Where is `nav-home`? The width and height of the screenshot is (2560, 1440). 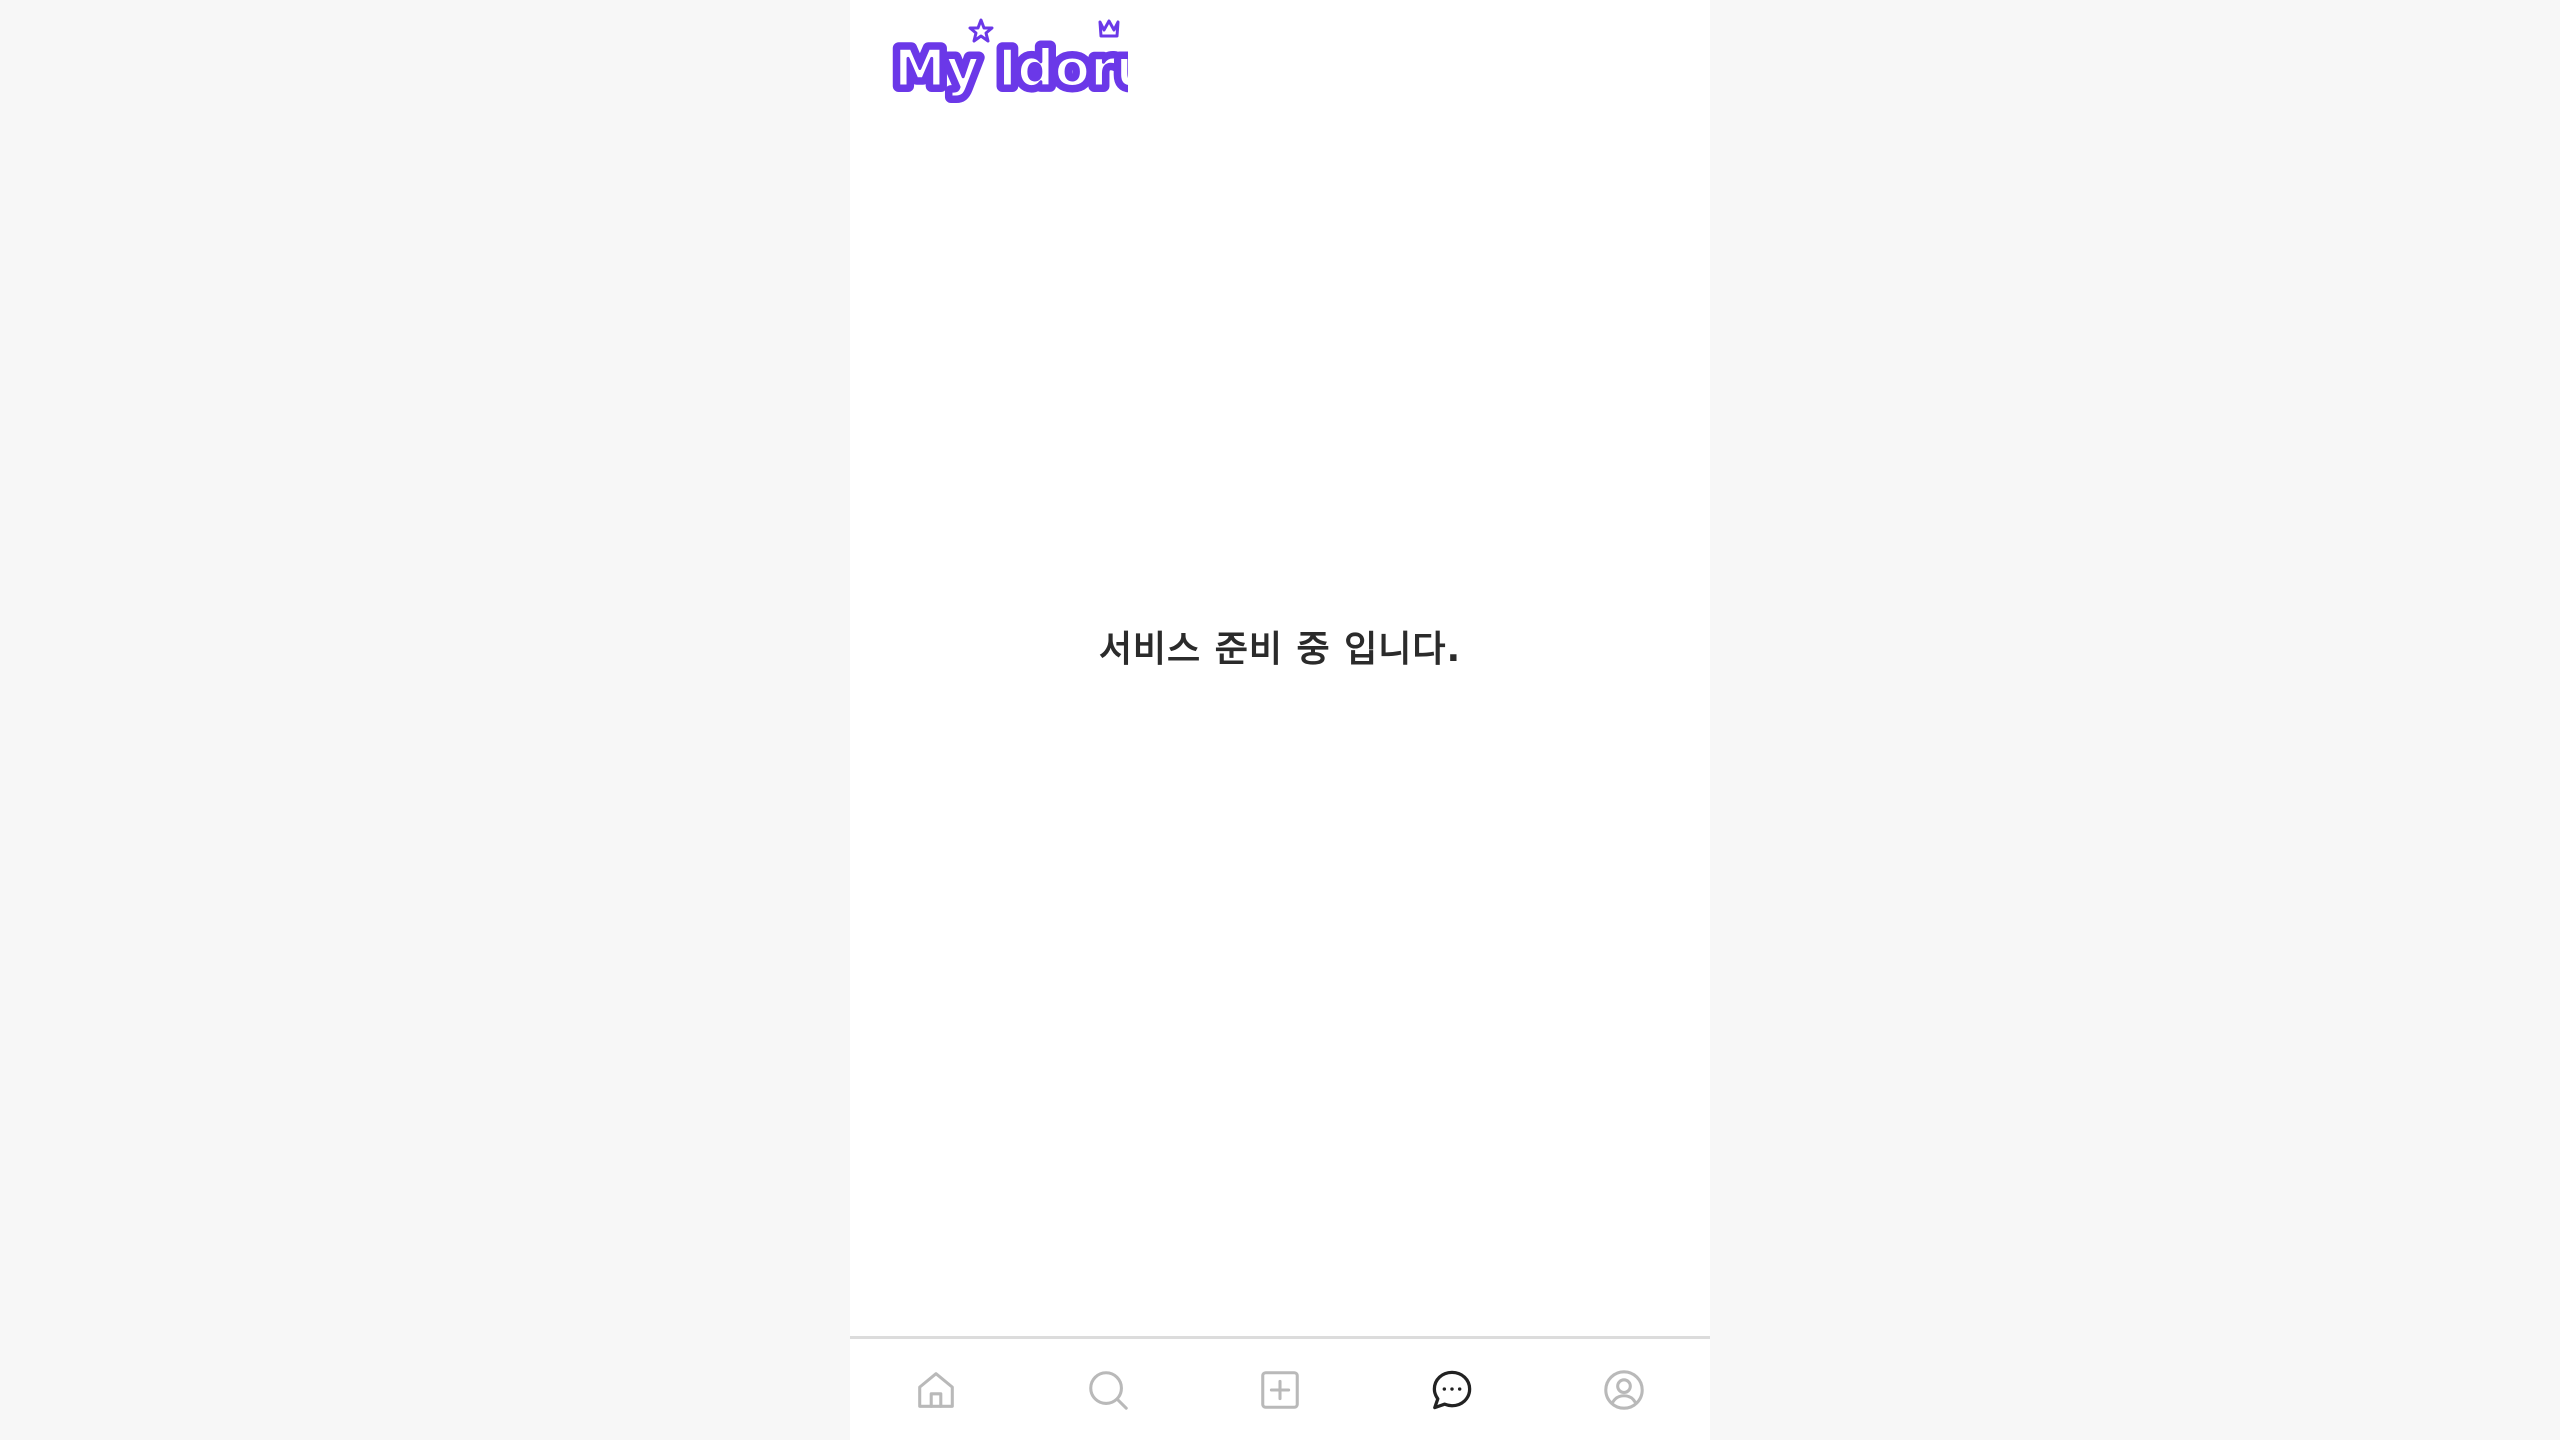
nav-home is located at coordinates (936, 1389).